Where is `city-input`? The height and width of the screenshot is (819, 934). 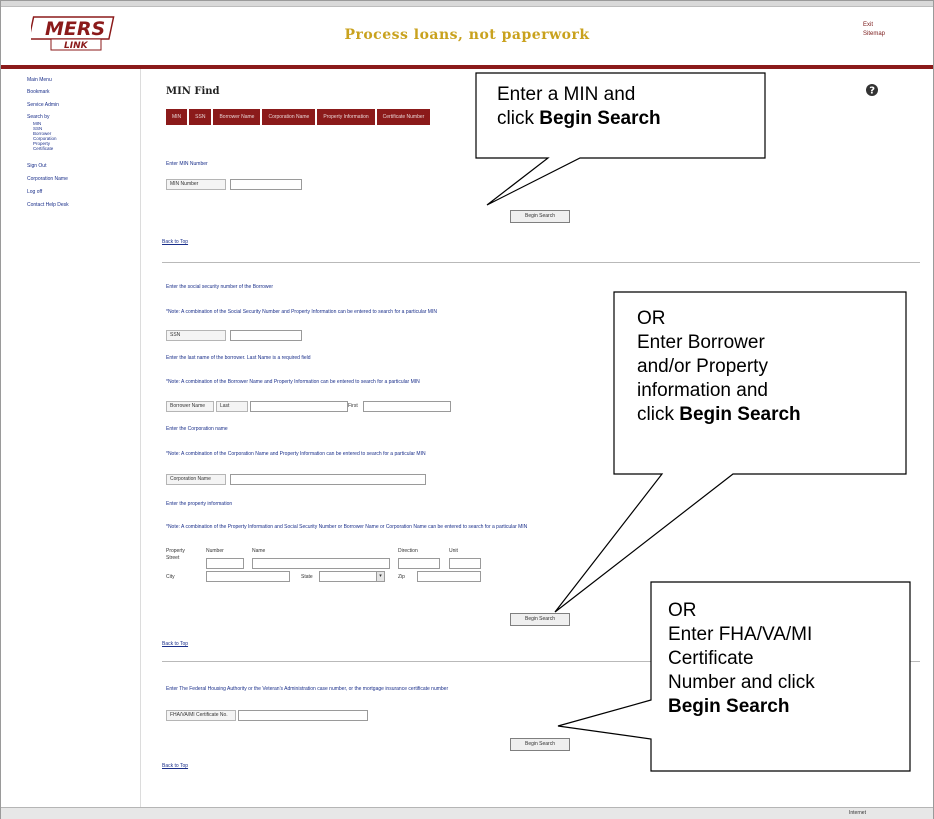
city-input is located at coordinates (248, 576).